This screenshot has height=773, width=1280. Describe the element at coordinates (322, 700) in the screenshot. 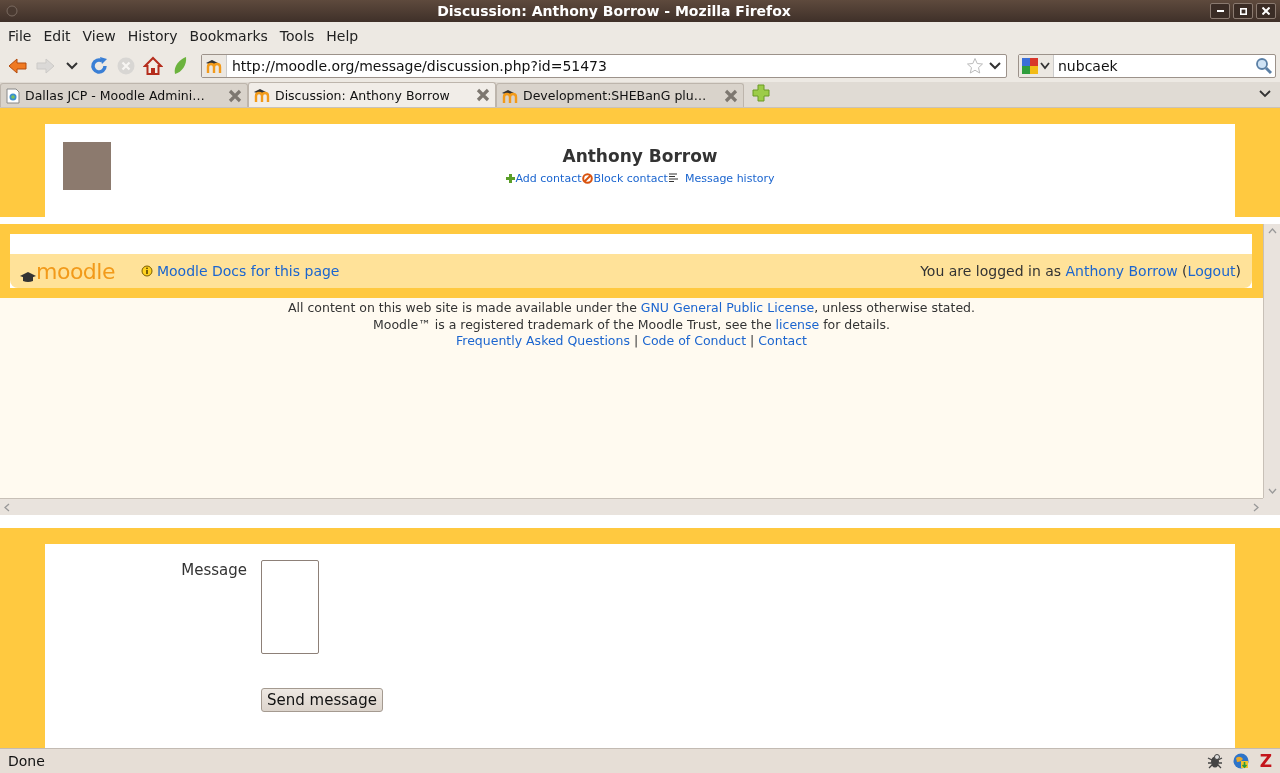

I see `send-message-button: Send message` at that location.